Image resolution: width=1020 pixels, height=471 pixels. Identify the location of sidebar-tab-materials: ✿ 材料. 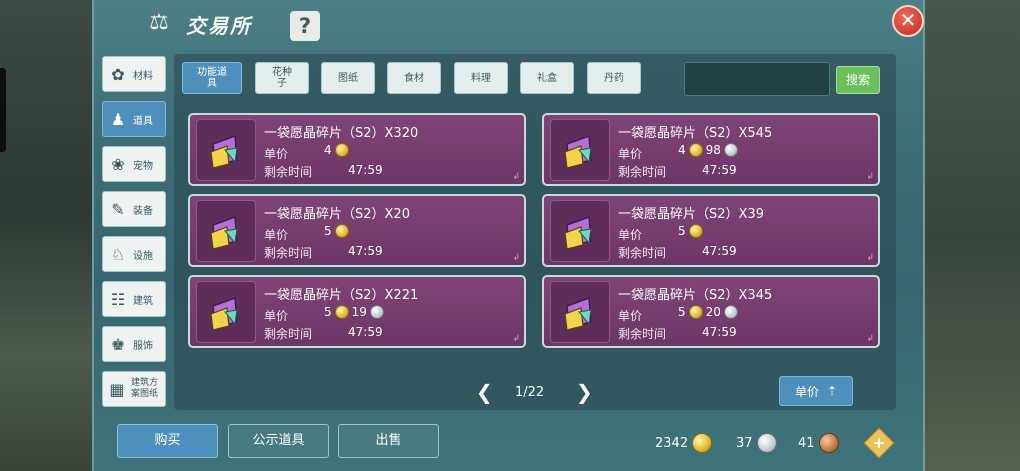
(134, 74).